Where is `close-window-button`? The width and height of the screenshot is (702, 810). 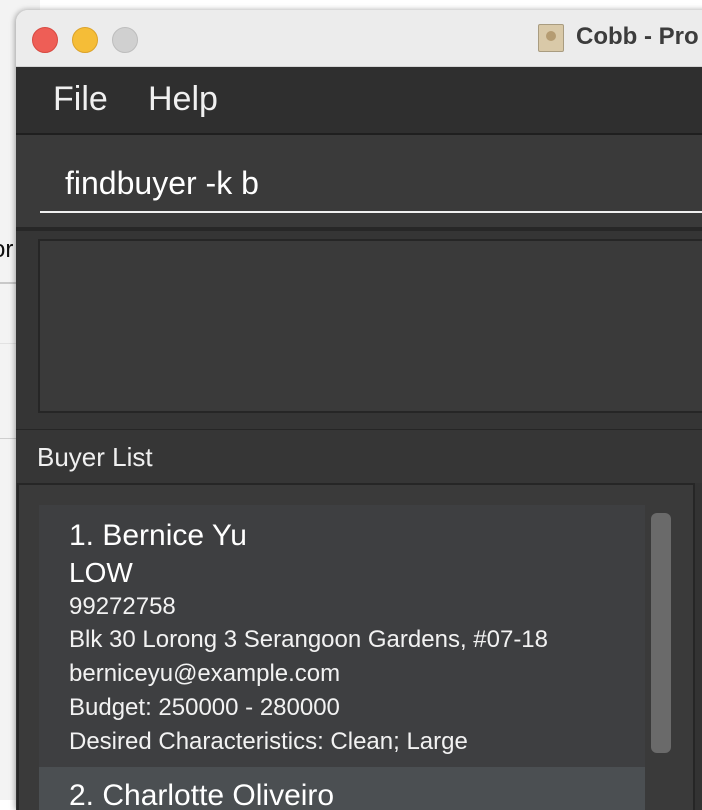
close-window-button is located at coordinates (45, 40).